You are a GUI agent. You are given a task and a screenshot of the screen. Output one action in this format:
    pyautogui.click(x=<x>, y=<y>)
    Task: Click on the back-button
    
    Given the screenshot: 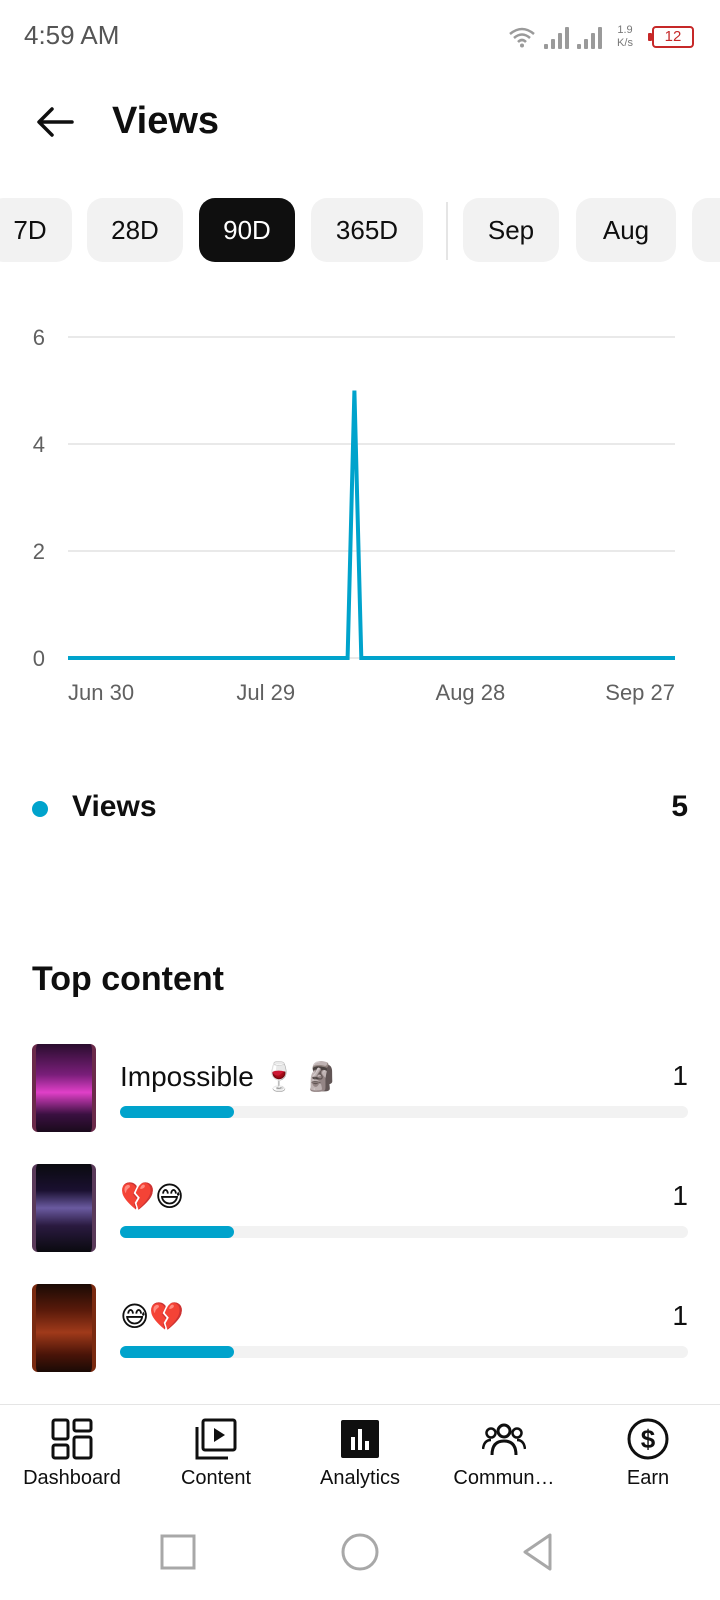 What is the action you would take?
    pyautogui.click(x=56, y=122)
    